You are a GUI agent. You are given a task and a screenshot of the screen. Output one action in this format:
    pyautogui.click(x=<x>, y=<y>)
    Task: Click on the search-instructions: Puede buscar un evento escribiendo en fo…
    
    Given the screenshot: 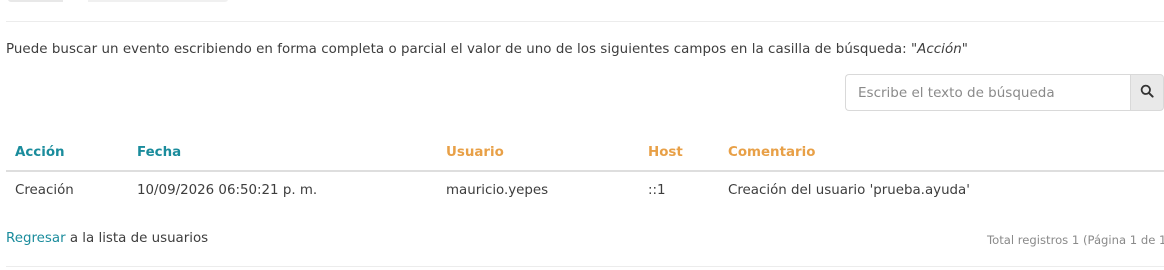 What is the action you would take?
    pyautogui.click(x=487, y=49)
    